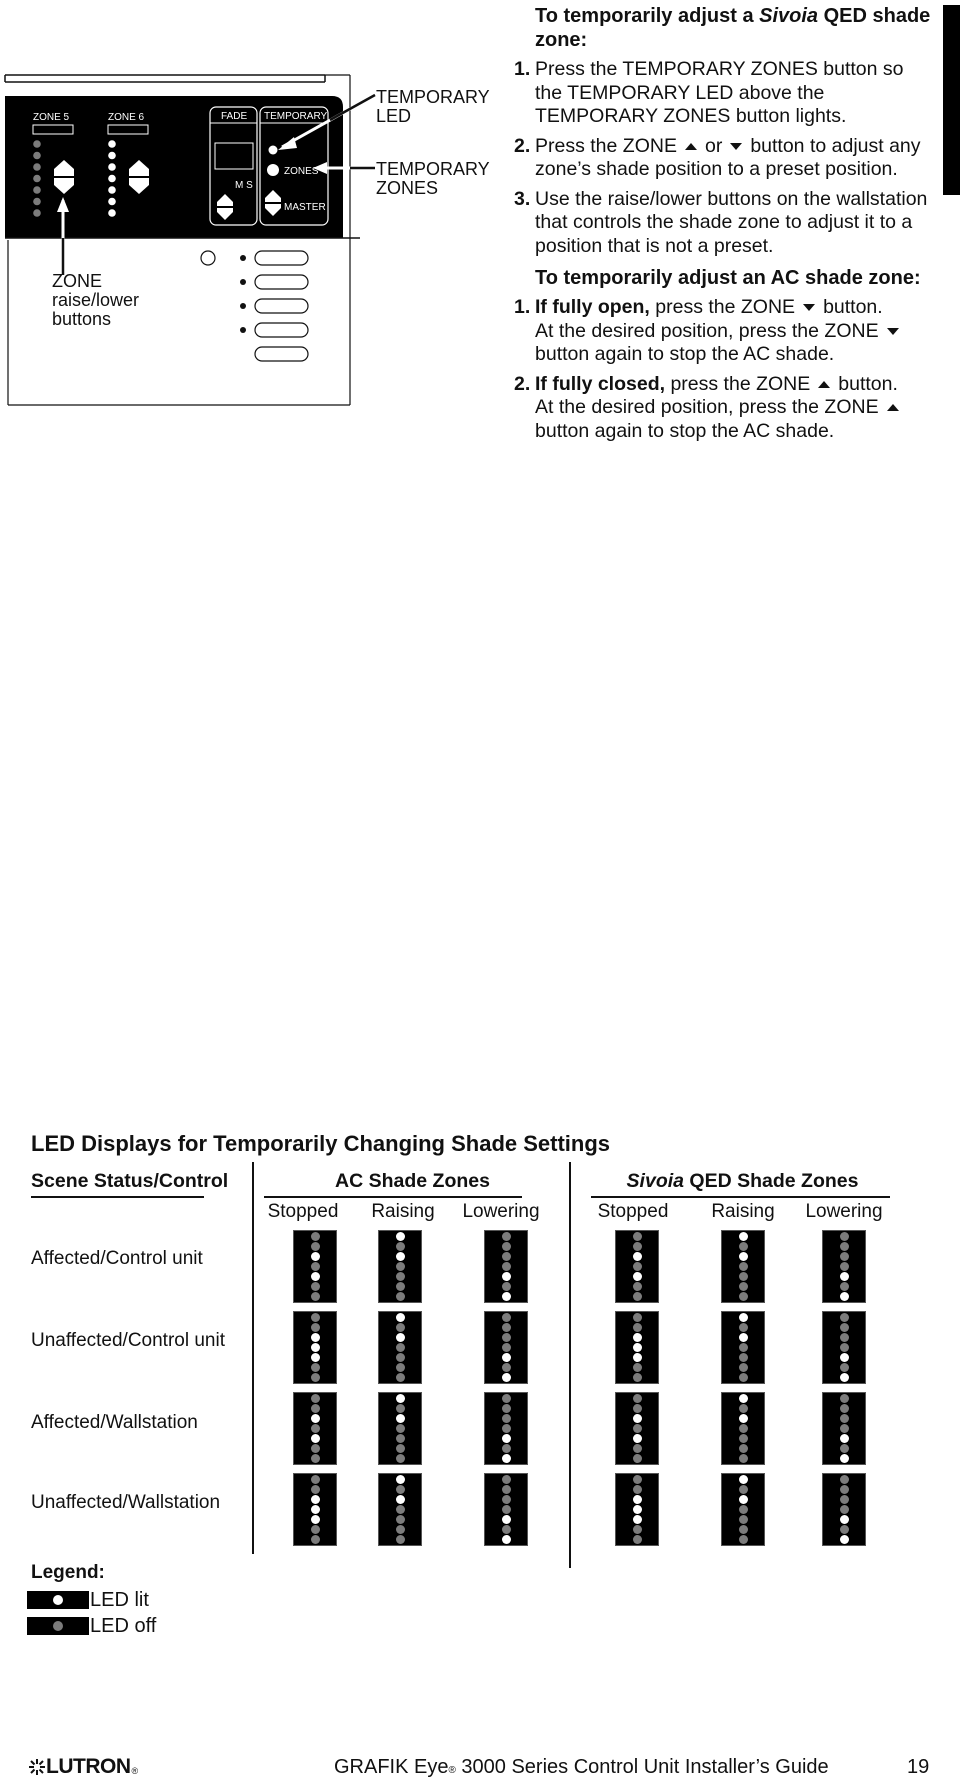 The width and height of the screenshot is (960, 1781). I want to click on step-text-part: button., so click(868, 383).